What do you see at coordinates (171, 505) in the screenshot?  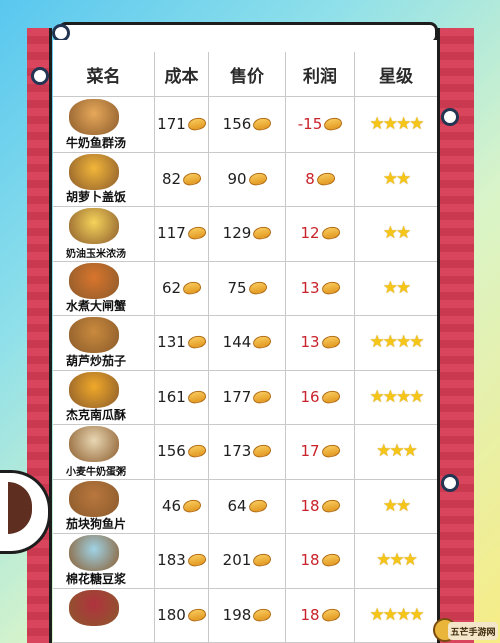 I see `cost-value: 46` at bounding box center [171, 505].